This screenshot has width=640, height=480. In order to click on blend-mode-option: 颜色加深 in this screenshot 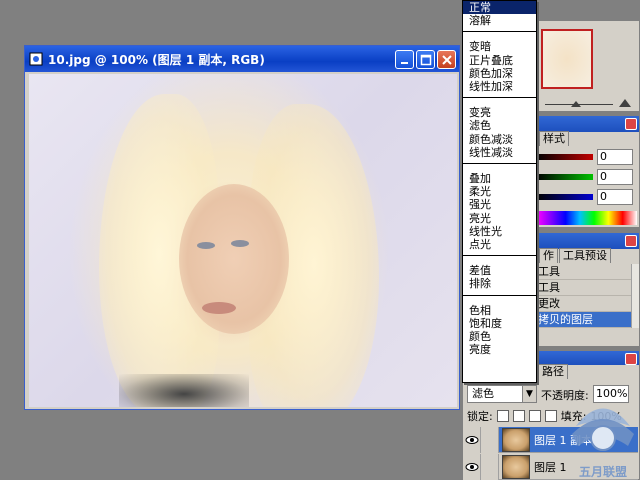, I will do `click(499, 73)`.